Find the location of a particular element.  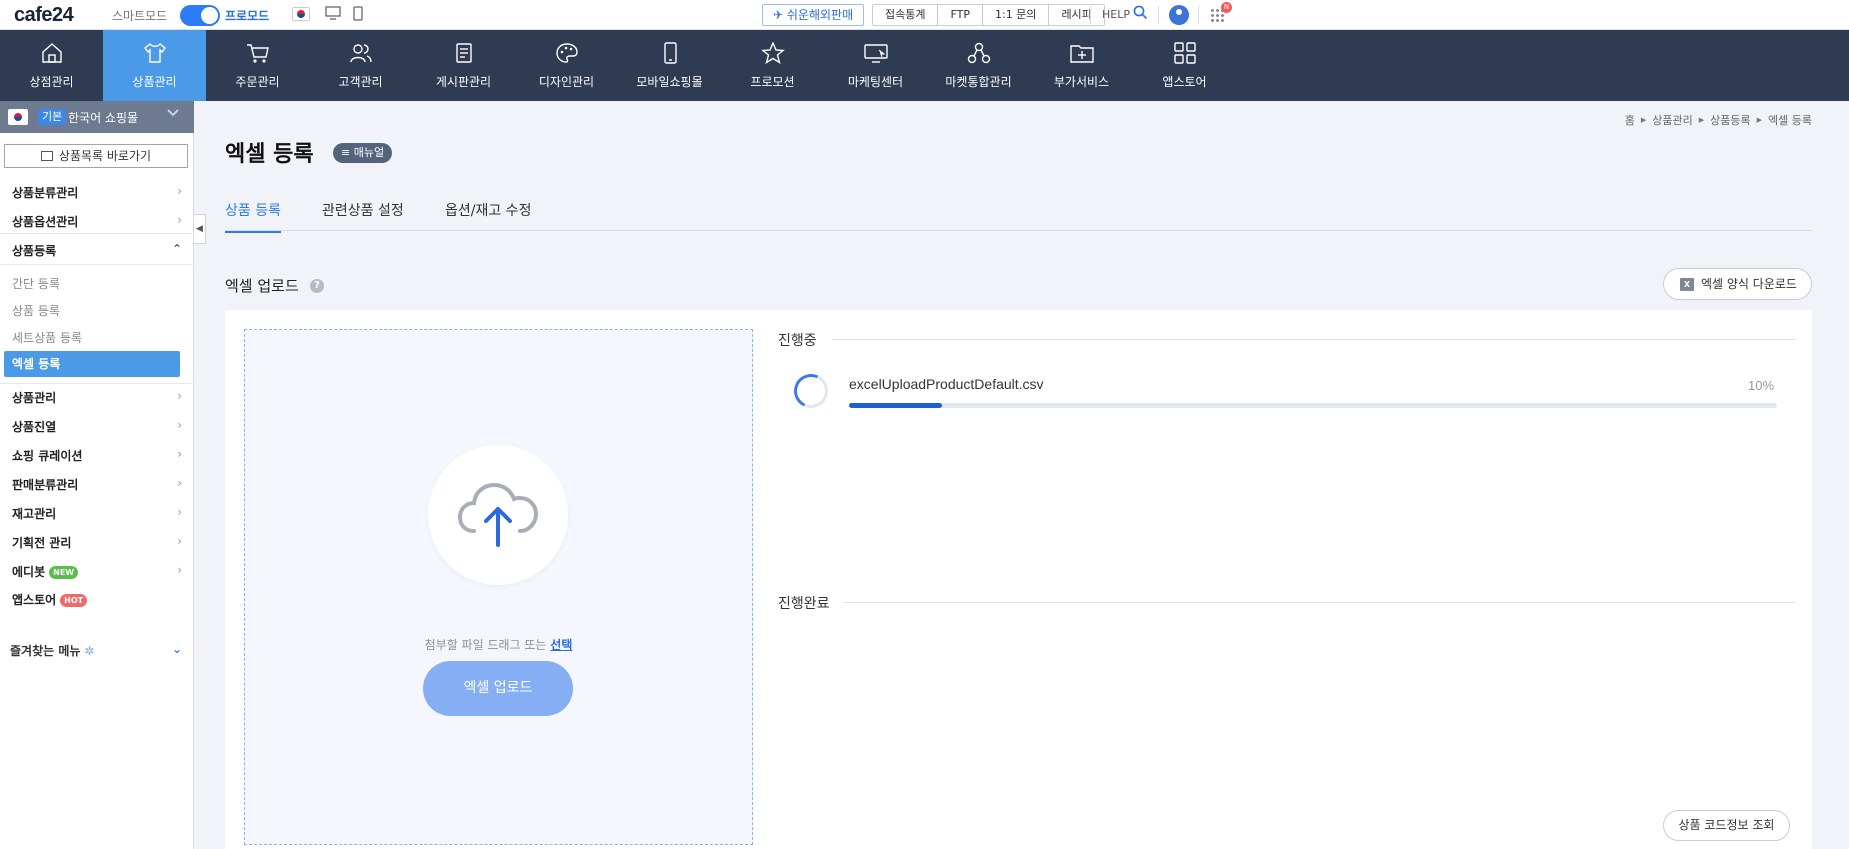

nav-board-management: 게시판관리 is located at coordinates (463, 65).